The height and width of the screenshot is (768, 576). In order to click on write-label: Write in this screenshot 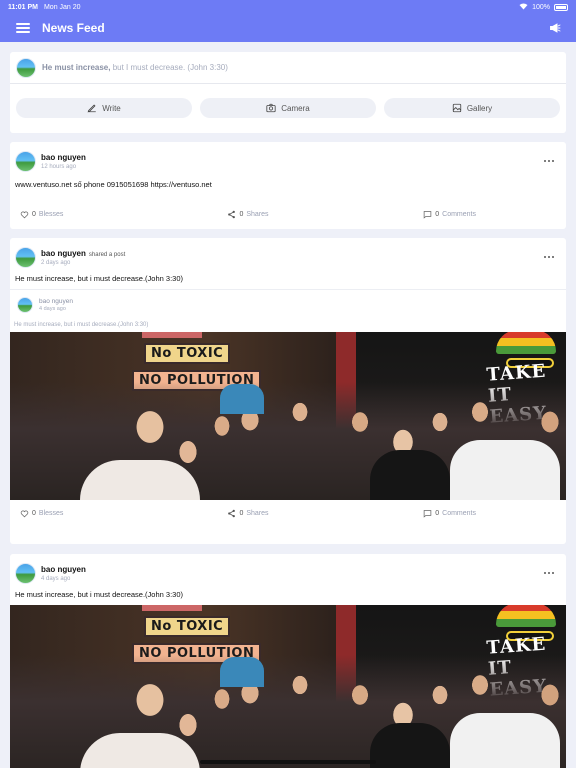, I will do `click(111, 108)`.